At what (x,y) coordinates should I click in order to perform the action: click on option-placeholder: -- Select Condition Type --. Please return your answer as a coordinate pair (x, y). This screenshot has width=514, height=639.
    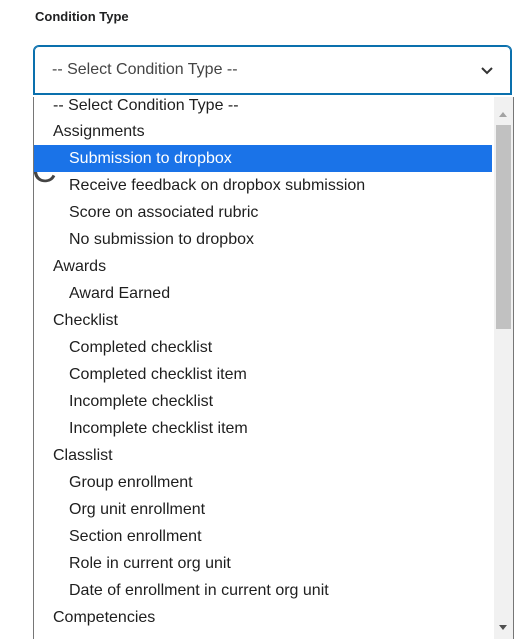
    Looking at the image, I should click on (263, 107).